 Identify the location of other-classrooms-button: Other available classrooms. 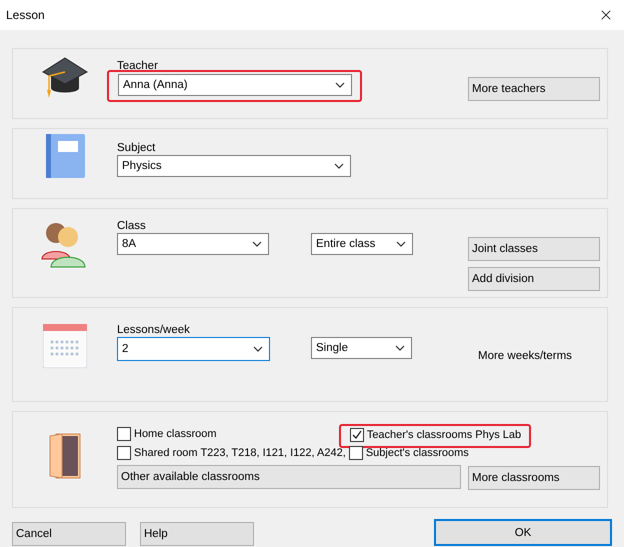
(289, 477).